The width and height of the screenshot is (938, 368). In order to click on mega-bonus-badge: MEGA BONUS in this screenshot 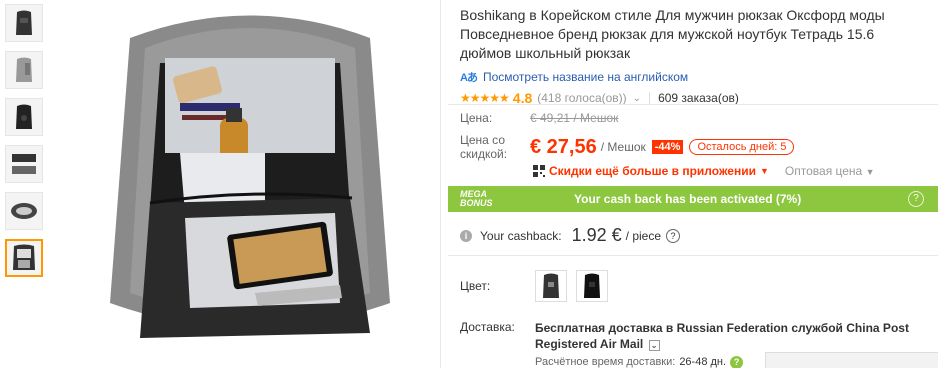, I will do `click(480, 199)`.